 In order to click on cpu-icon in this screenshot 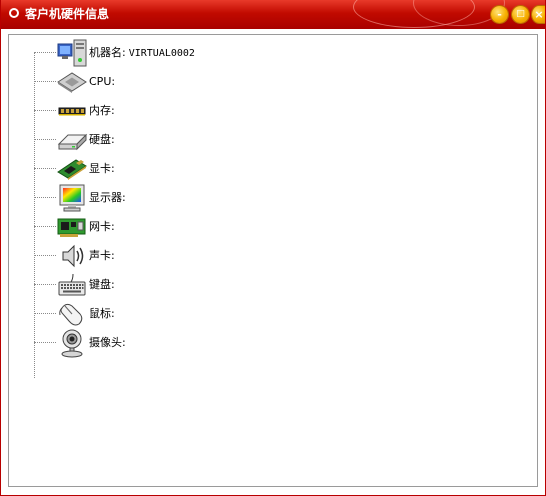, I will do `click(72, 82)`.